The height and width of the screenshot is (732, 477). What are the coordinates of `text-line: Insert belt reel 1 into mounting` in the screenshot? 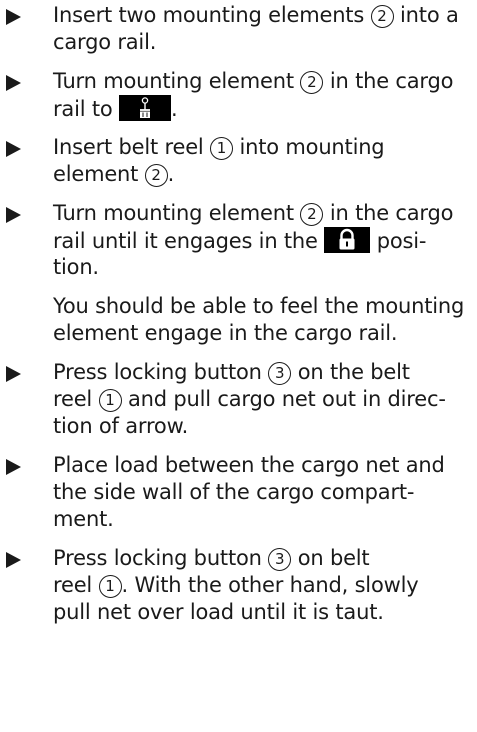 It's located at (263, 147).